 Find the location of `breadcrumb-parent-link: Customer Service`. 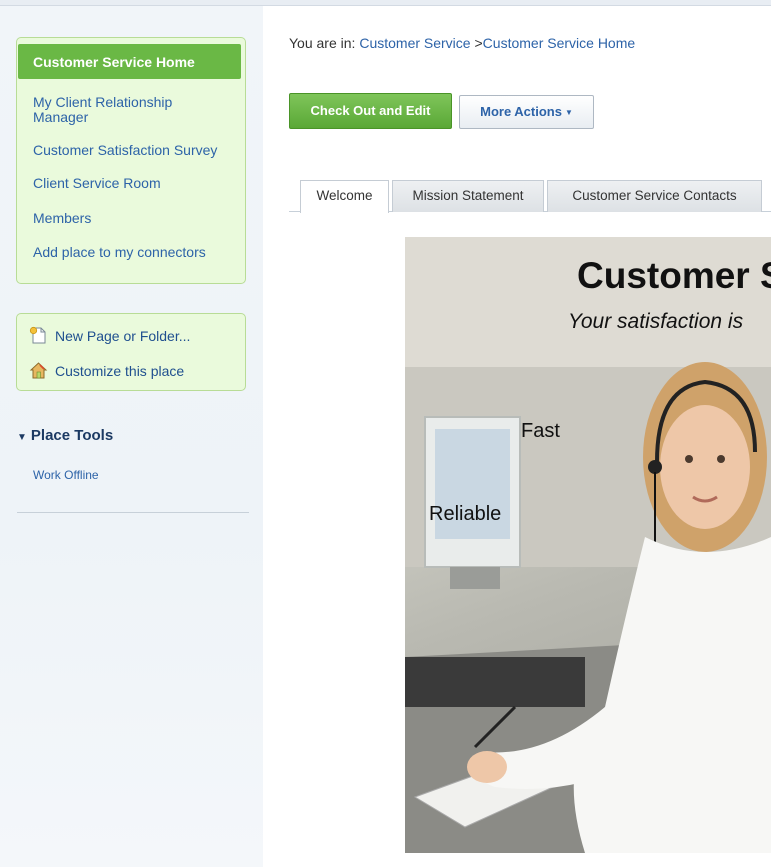

breadcrumb-parent-link: Customer Service is located at coordinates (414, 43).